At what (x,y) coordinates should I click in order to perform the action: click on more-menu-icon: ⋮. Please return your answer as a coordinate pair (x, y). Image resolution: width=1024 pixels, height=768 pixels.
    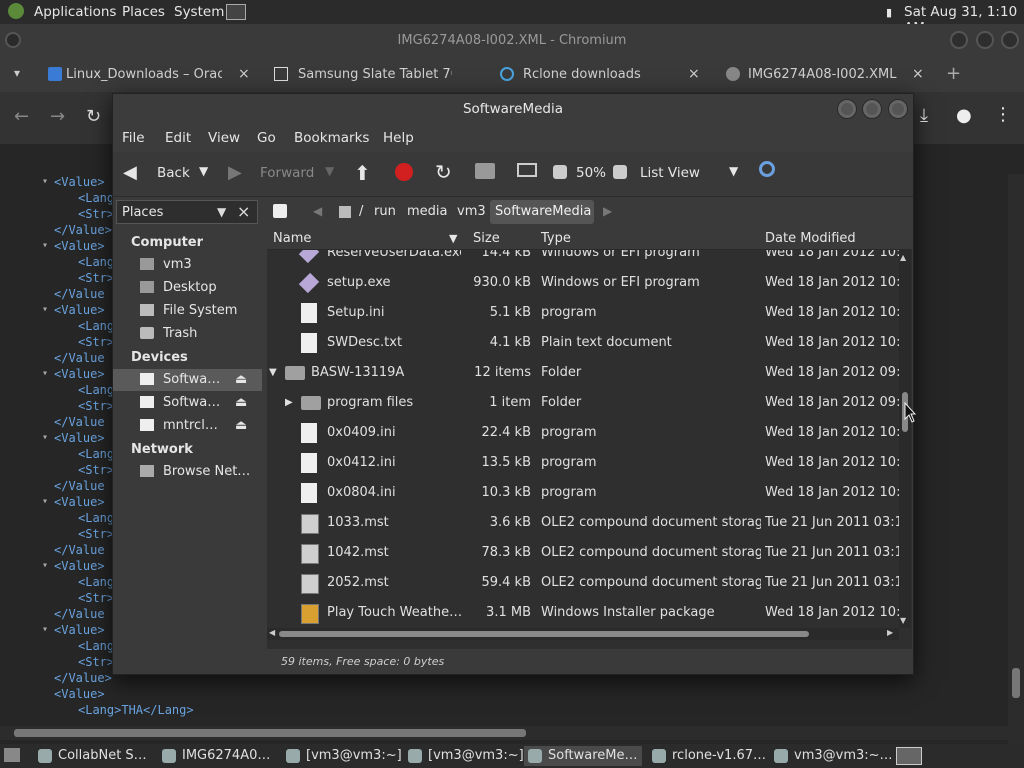
    Looking at the image, I should click on (1003, 114).